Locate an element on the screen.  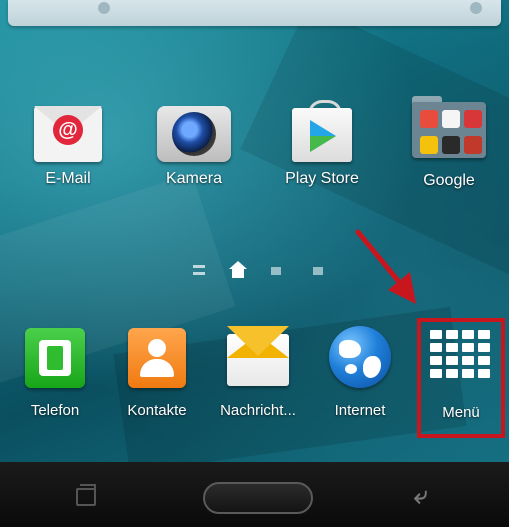
navigation-bar: ⤶ is located at coordinates (254, 494).